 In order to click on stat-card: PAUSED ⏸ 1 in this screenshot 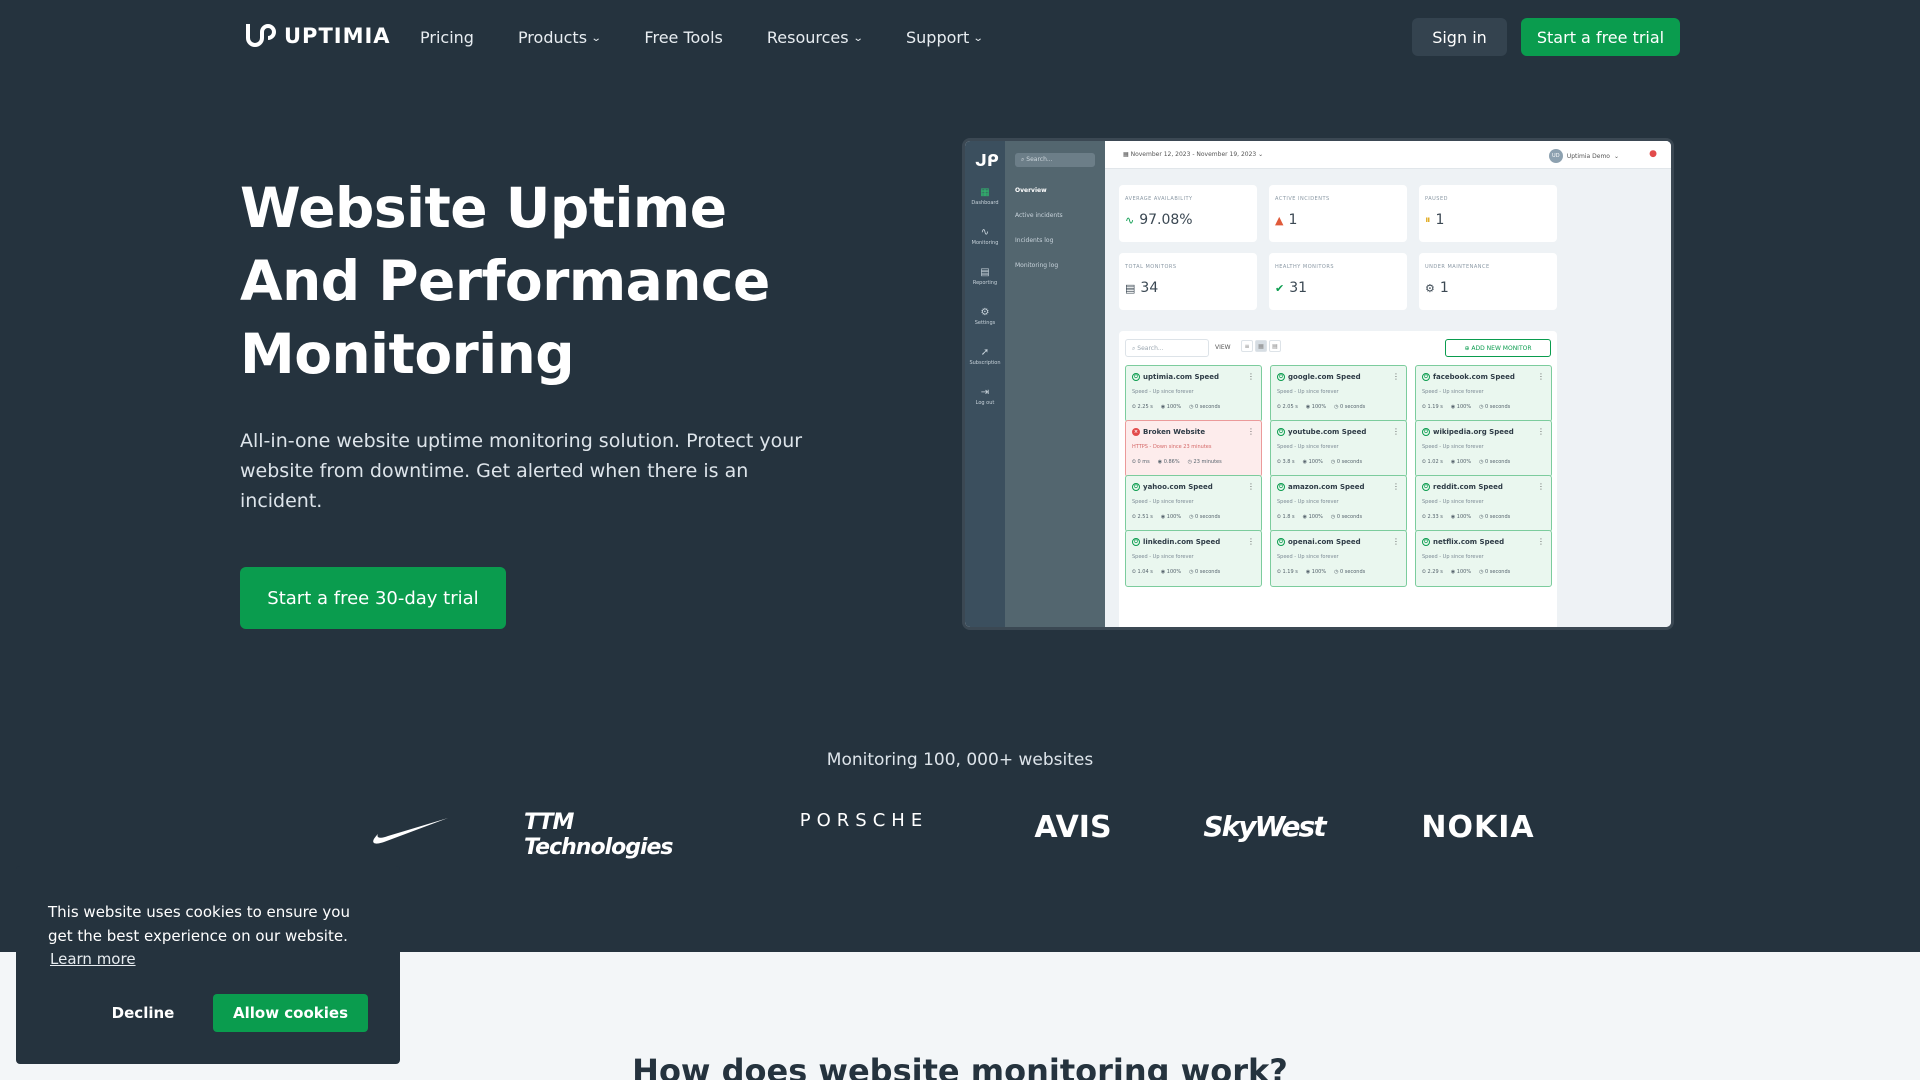, I will do `click(1488, 213)`.